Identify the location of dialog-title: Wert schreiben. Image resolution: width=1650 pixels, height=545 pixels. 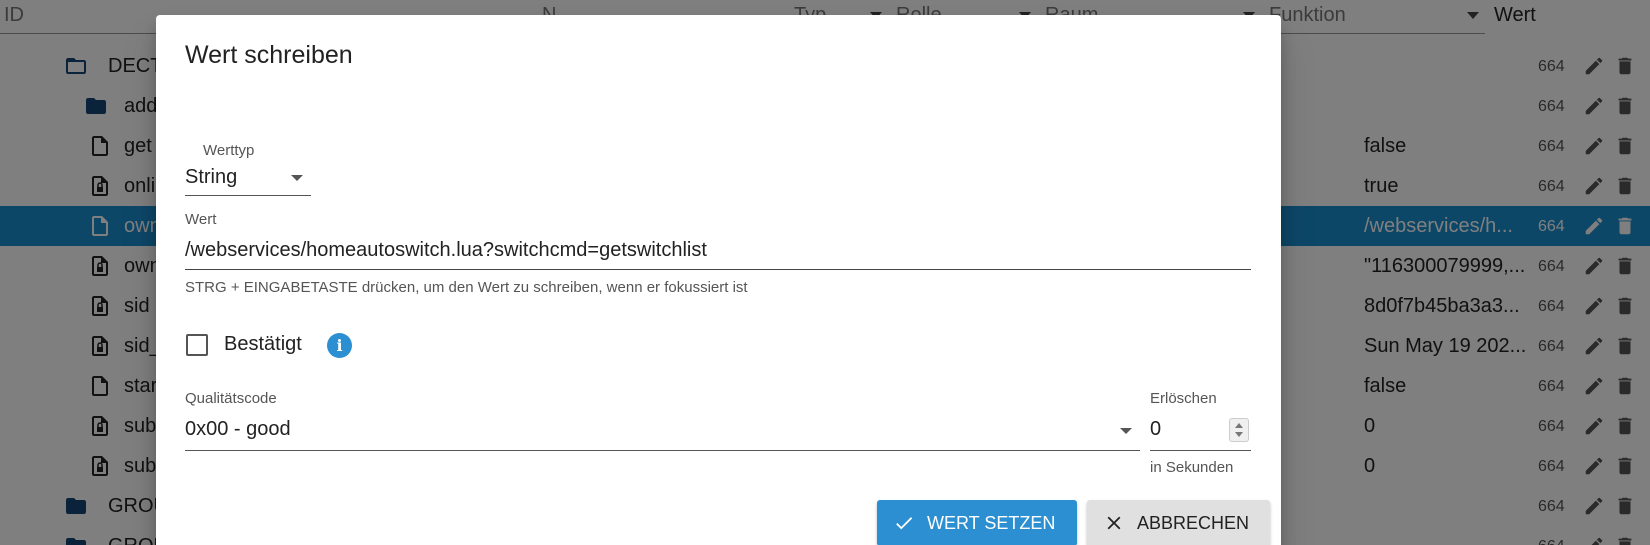
(269, 55).